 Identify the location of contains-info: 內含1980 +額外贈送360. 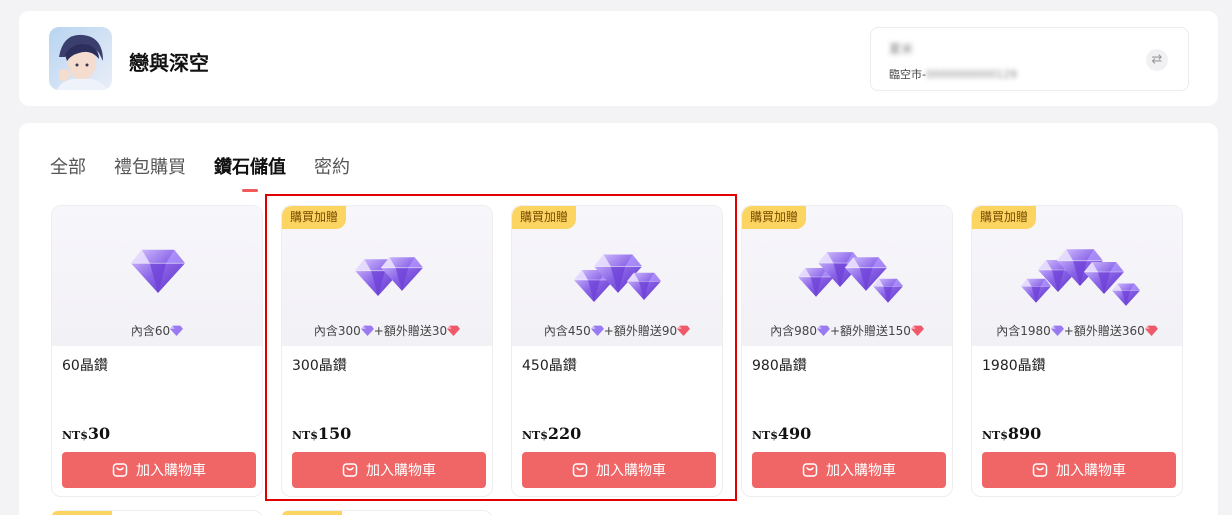
(1077, 330).